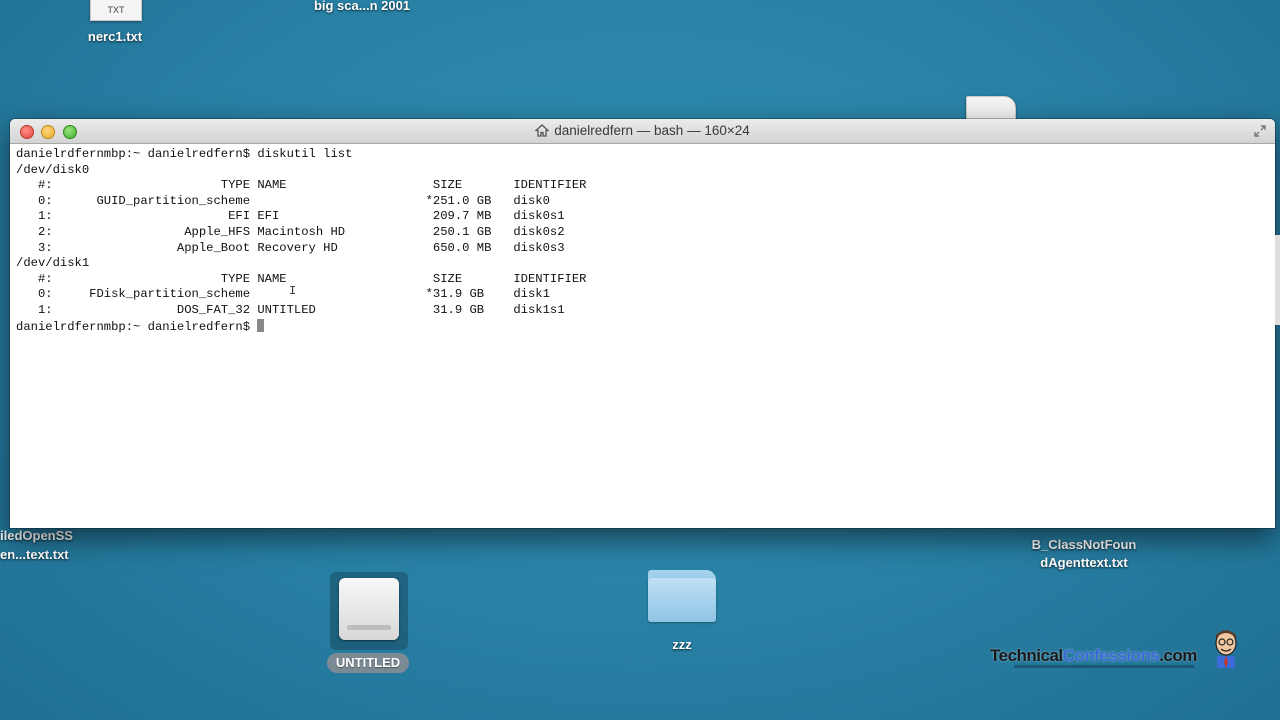 The image size is (1280, 720). I want to click on watermark-logo: TechnicalConfessions.com, so click(1093, 656).